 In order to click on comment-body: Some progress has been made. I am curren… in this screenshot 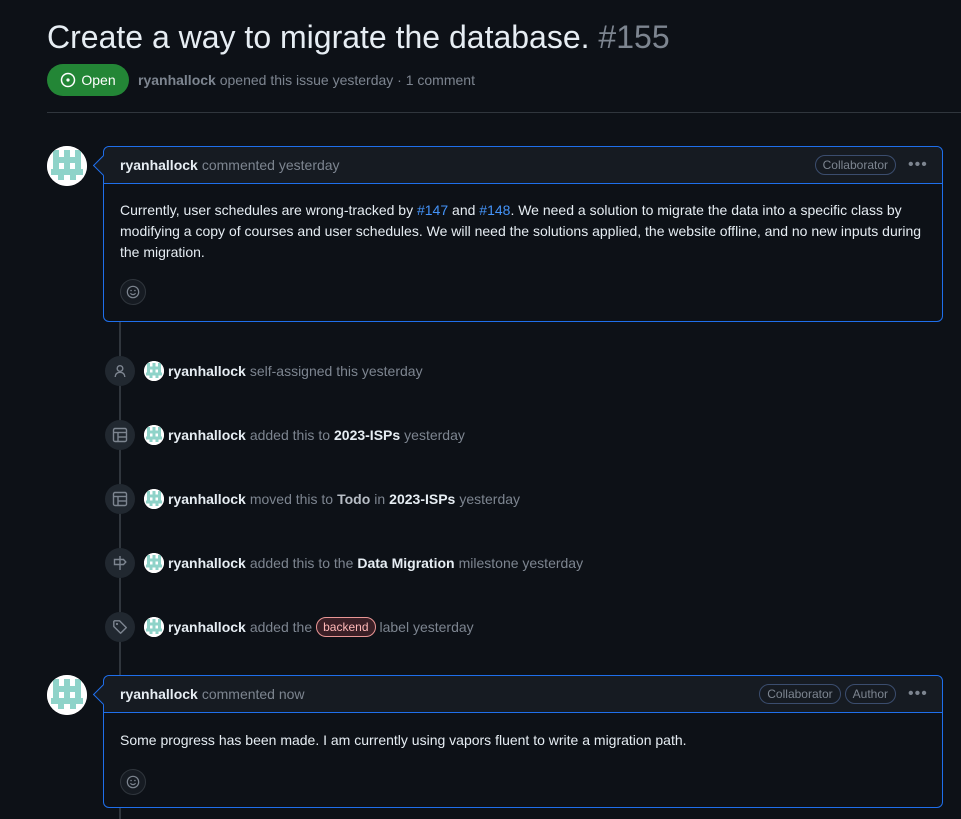, I will do `click(523, 761)`.